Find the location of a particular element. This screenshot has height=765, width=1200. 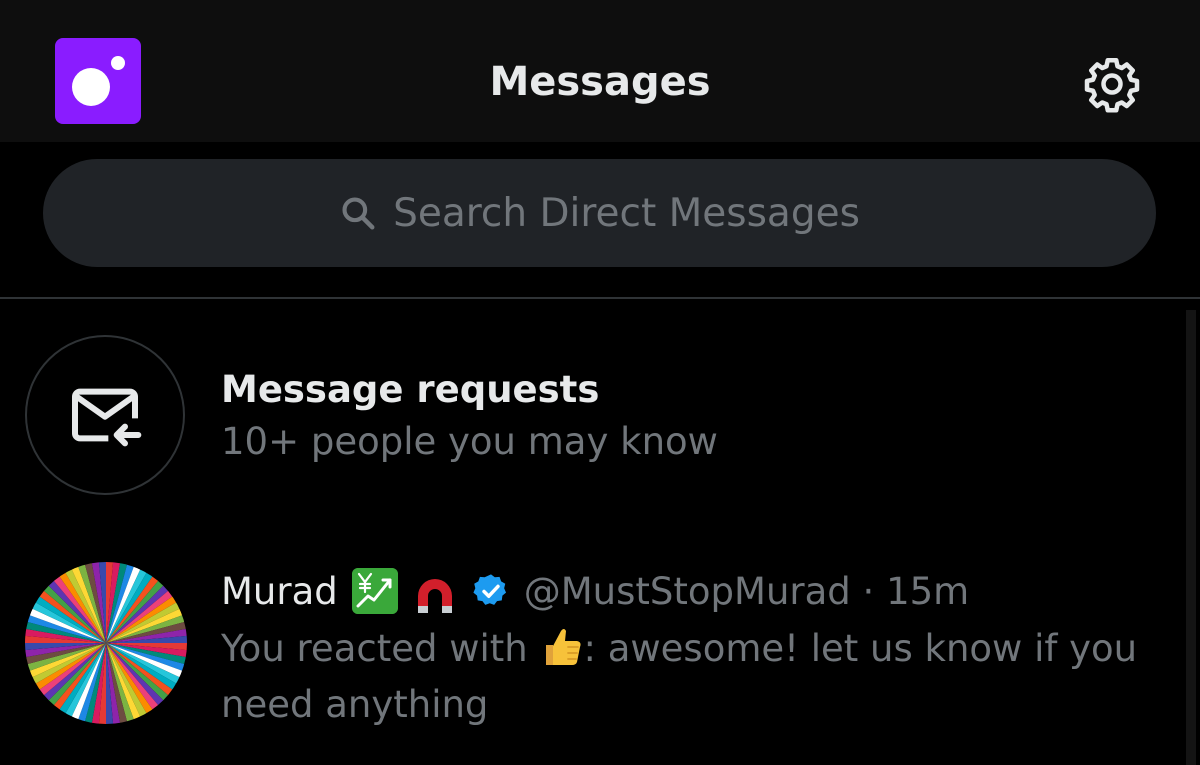

search-input: Search Direct Messages is located at coordinates (599, 213).